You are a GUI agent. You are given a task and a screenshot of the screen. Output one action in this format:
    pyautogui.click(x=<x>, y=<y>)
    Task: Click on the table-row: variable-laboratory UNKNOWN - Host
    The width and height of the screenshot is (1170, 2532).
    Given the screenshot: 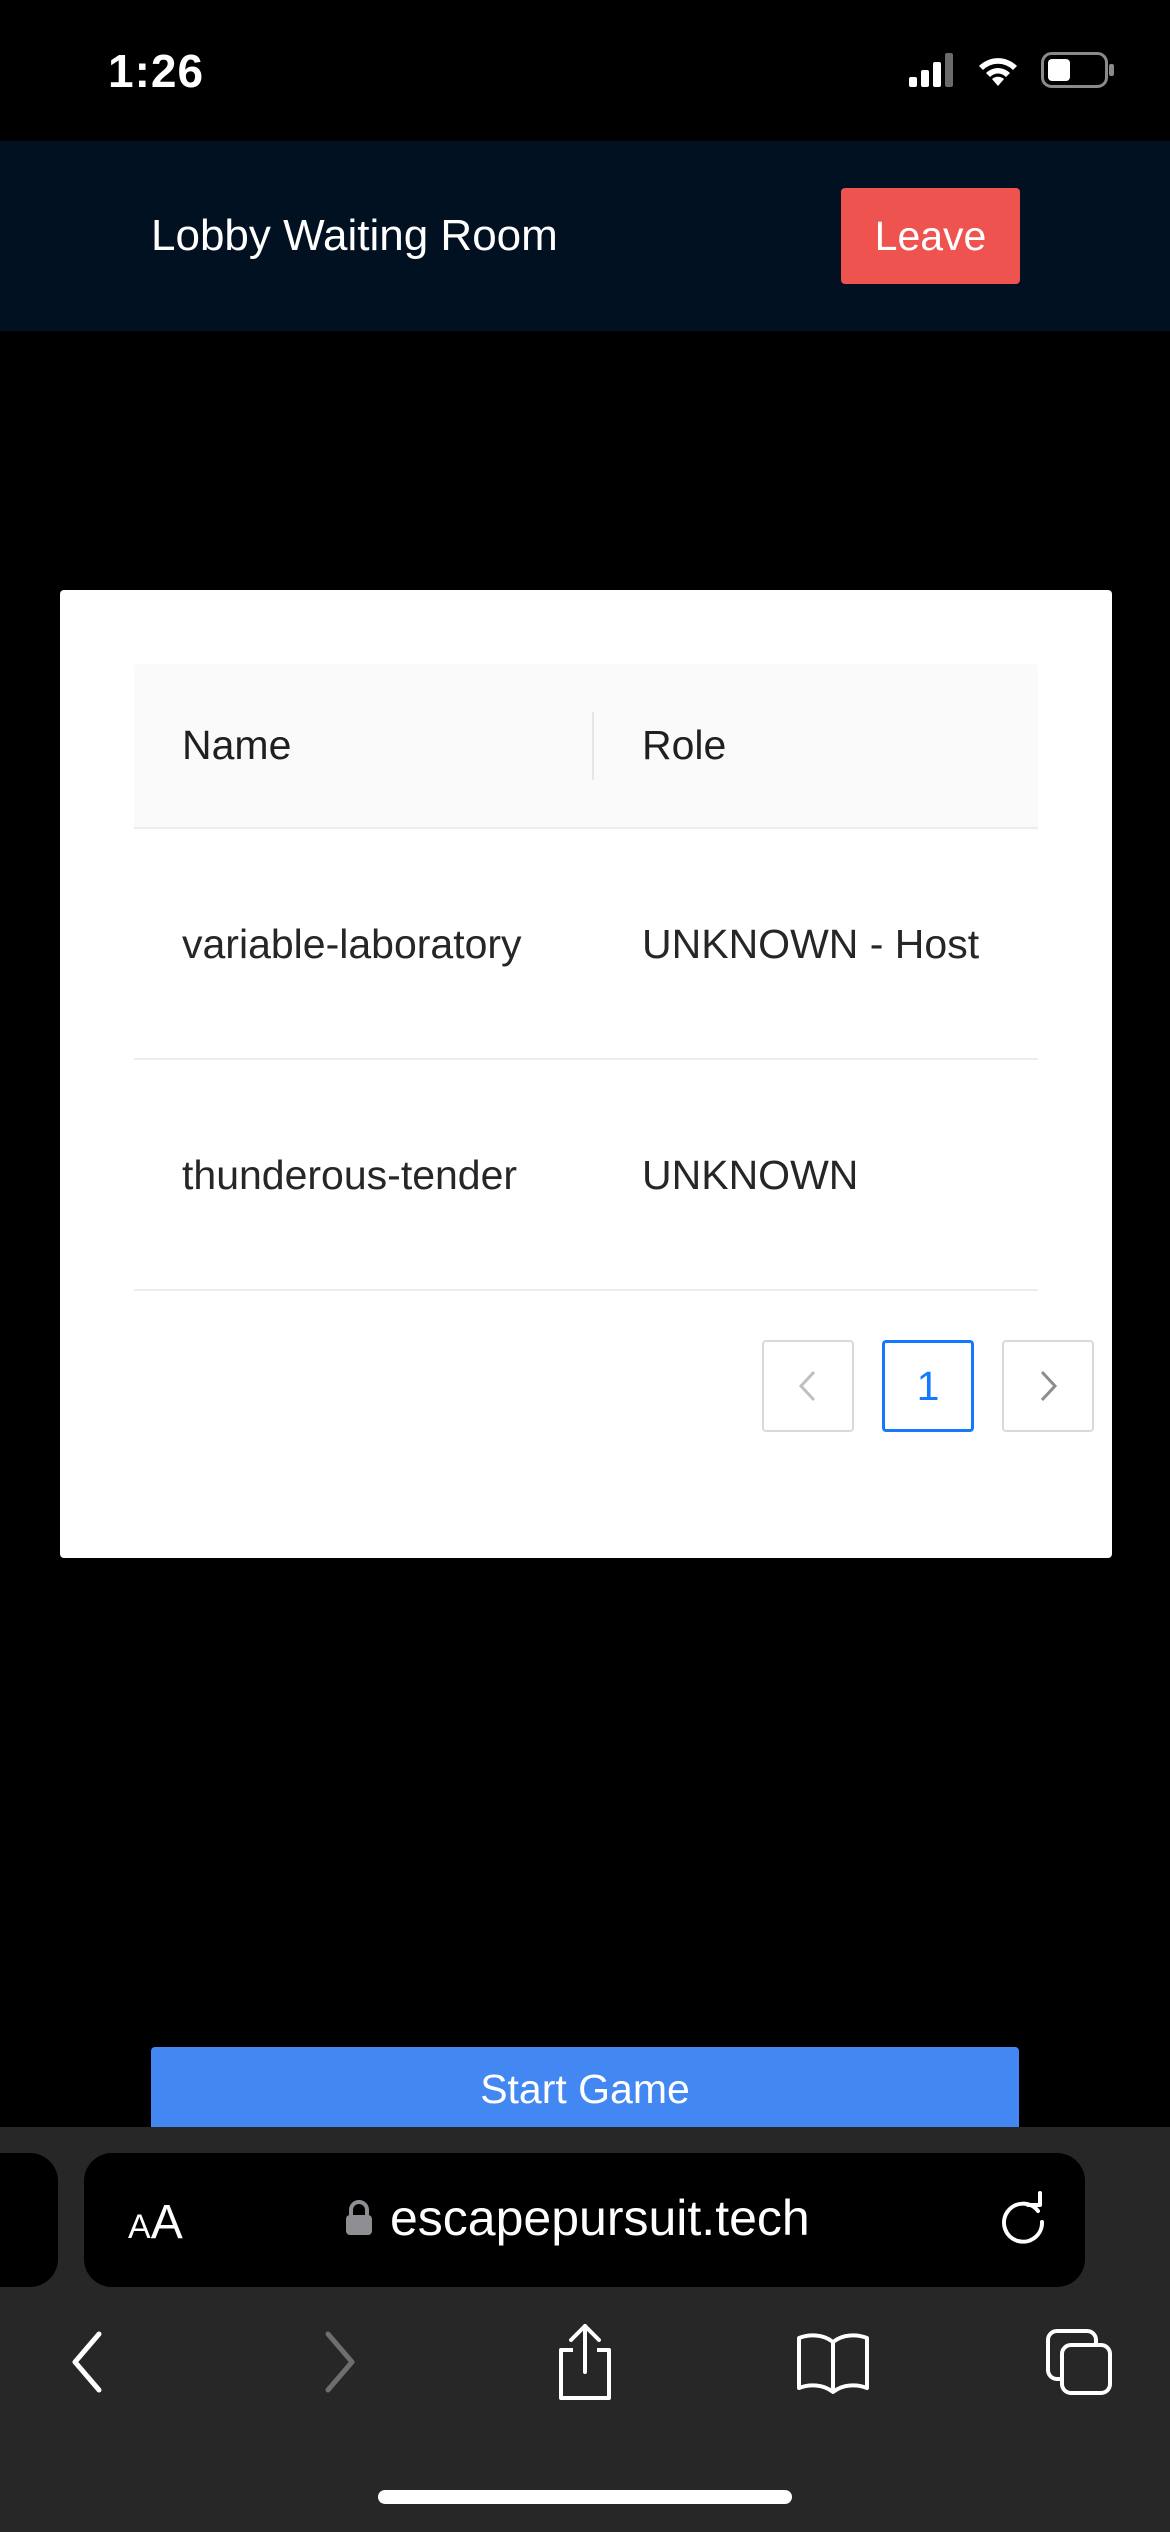 What is the action you would take?
    pyautogui.click(x=586, y=944)
    